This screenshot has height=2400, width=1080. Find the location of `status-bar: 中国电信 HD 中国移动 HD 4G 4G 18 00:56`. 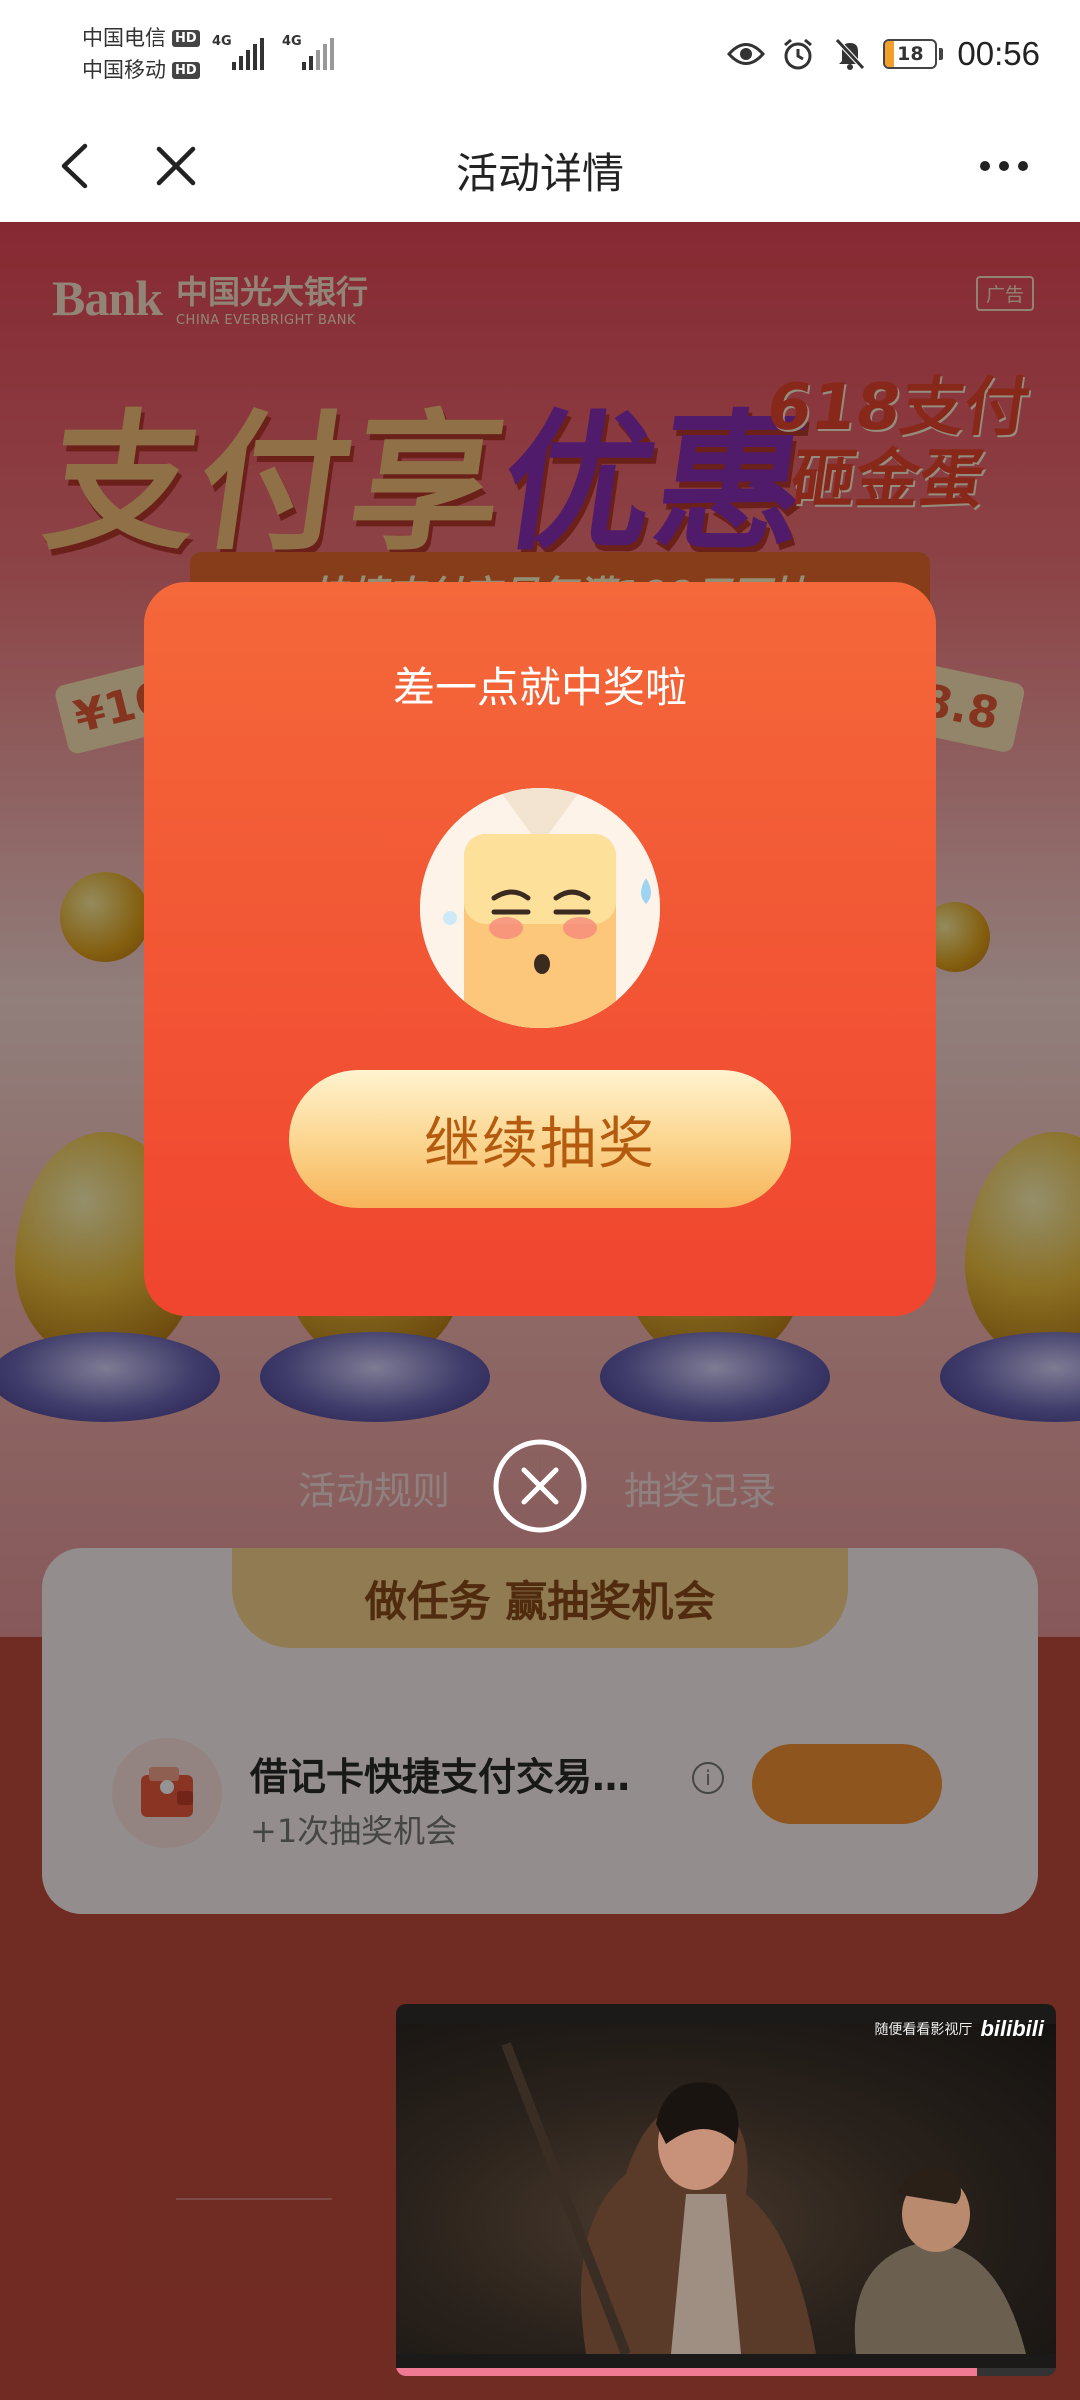

status-bar: 中国电信 HD 中国移动 HD 4G 4G 18 00:56 is located at coordinates (540, 55).